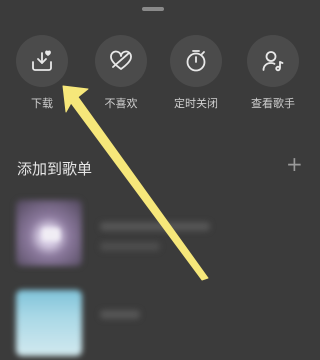 The image size is (320, 360). What do you see at coordinates (273, 103) in the screenshot?
I see `artist-label: 查看歌手` at bounding box center [273, 103].